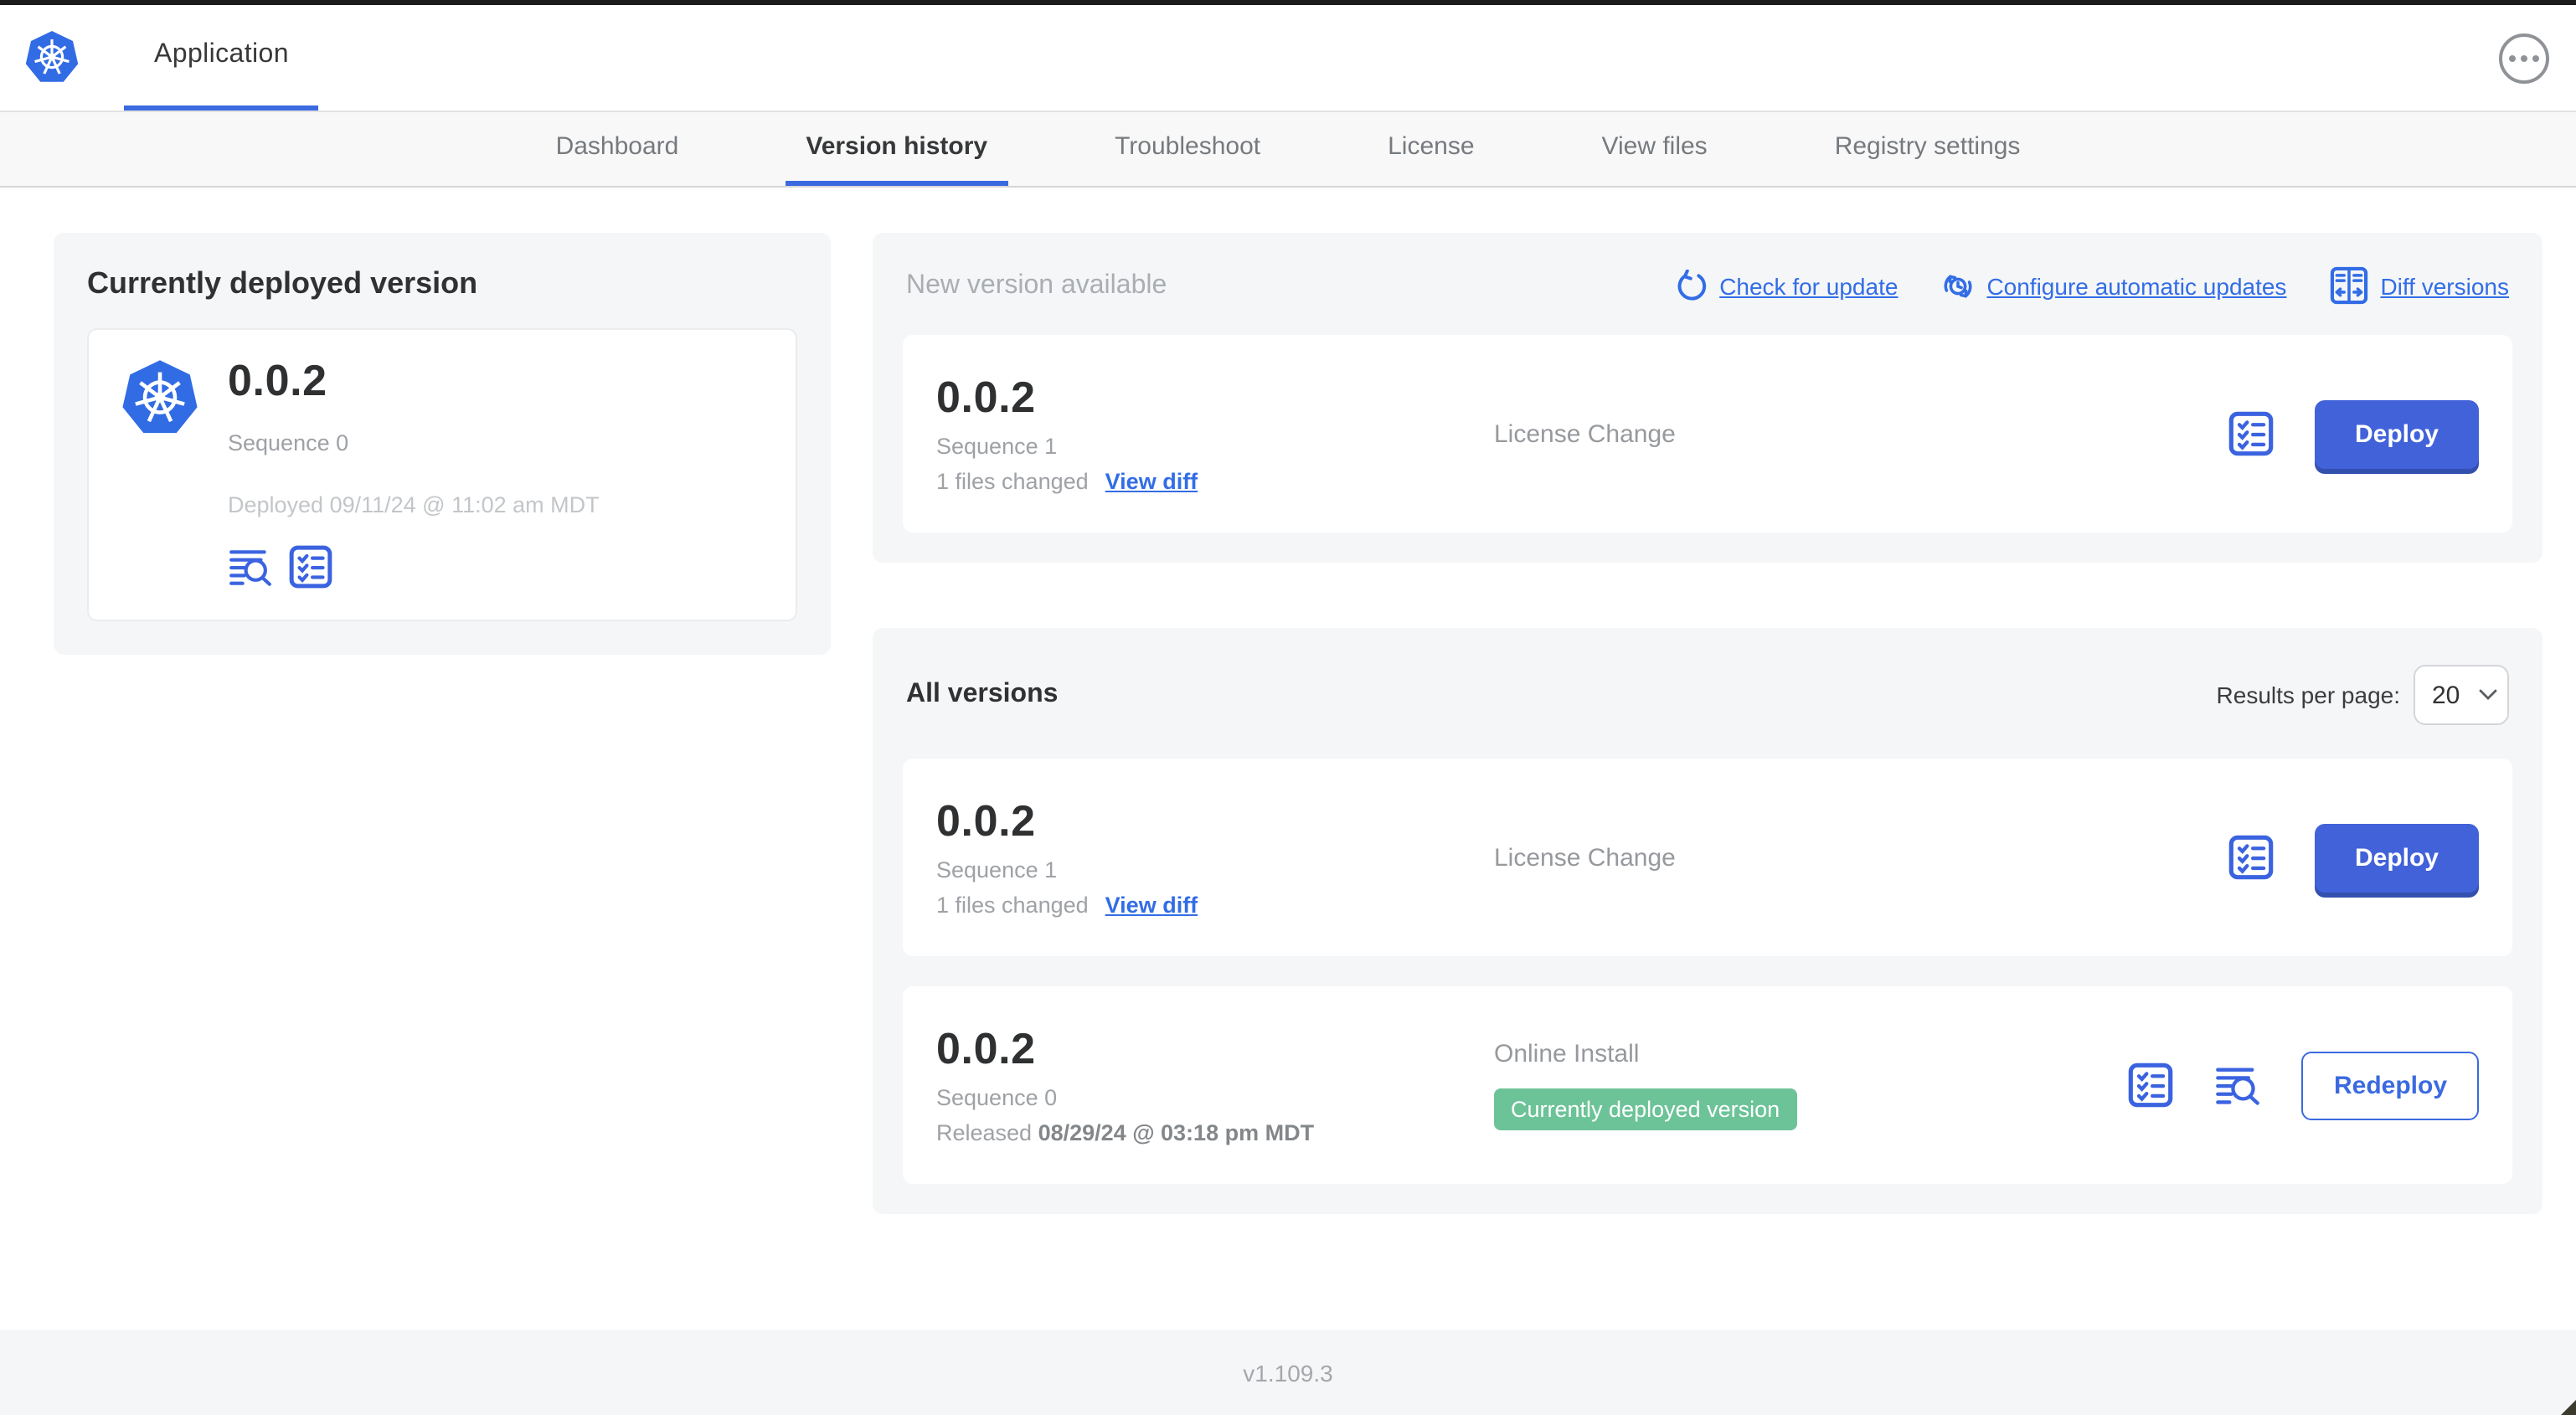 The image size is (2576, 1415). What do you see at coordinates (1809, 285) in the screenshot?
I see `check-for-update-label: Check for update` at bounding box center [1809, 285].